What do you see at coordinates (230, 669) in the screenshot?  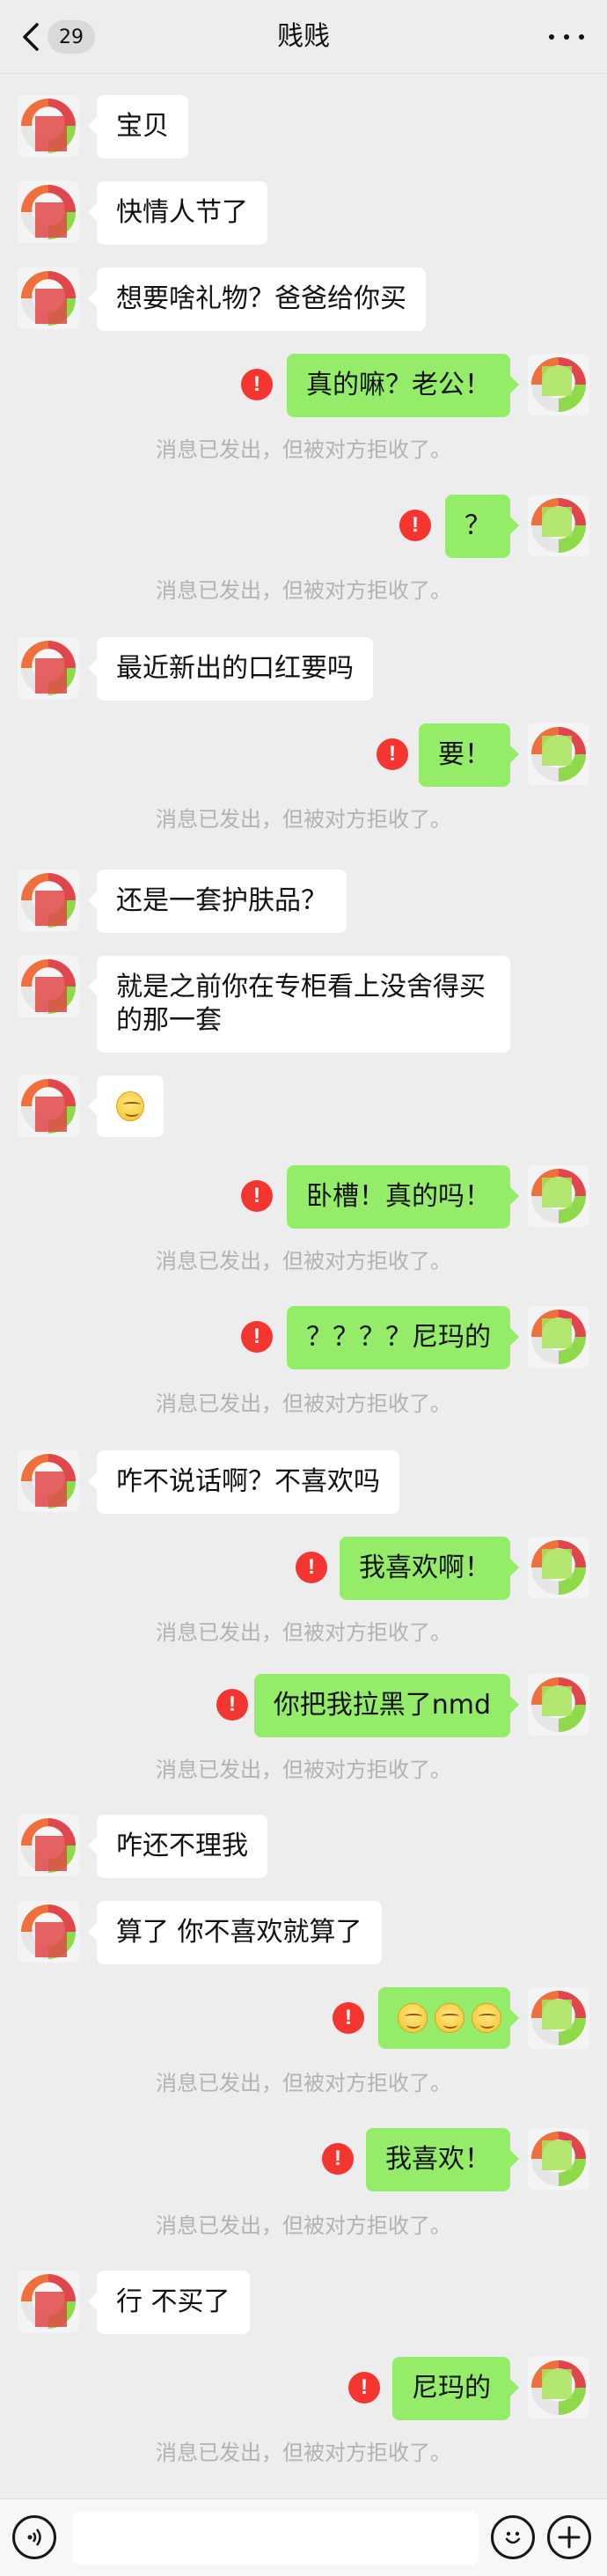 I see `incoming-message: 最近新出的口红要吗` at bounding box center [230, 669].